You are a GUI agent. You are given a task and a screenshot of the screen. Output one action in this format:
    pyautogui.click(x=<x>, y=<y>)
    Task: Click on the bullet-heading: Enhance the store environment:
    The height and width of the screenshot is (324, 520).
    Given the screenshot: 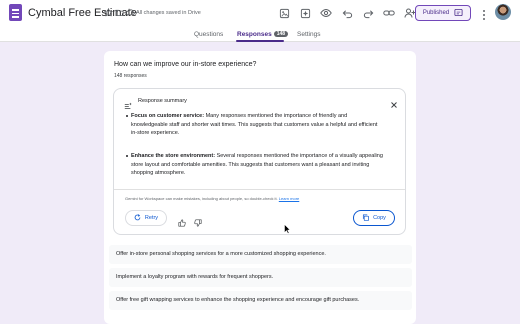 What is the action you would take?
    pyautogui.click(x=173, y=156)
    